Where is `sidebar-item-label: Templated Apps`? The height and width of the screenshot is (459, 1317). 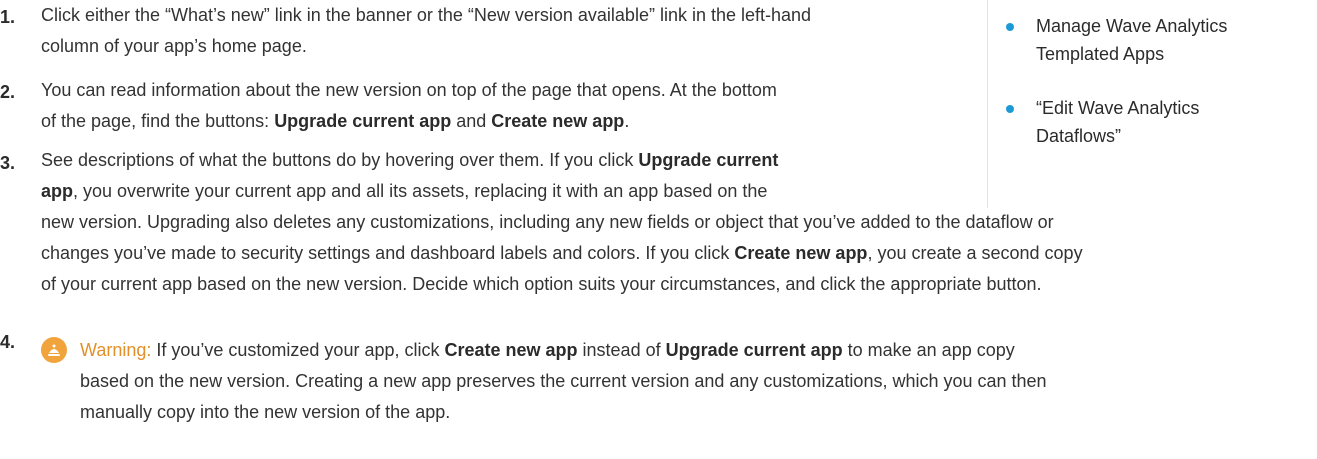
sidebar-item-label: Templated Apps is located at coordinates (1100, 54).